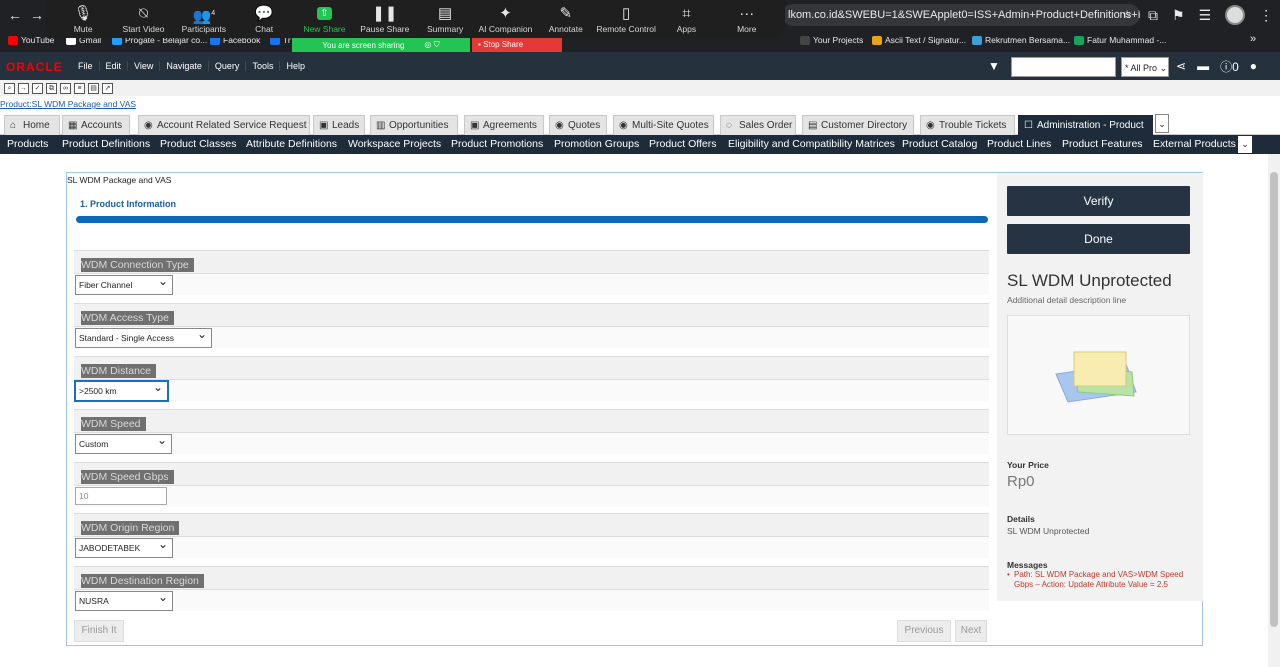 This screenshot has height=667, width=1280. Describe the element at coordinates (137, 265) in the screenshot. I see `attribute-label: WDM Connection Type` at that location.